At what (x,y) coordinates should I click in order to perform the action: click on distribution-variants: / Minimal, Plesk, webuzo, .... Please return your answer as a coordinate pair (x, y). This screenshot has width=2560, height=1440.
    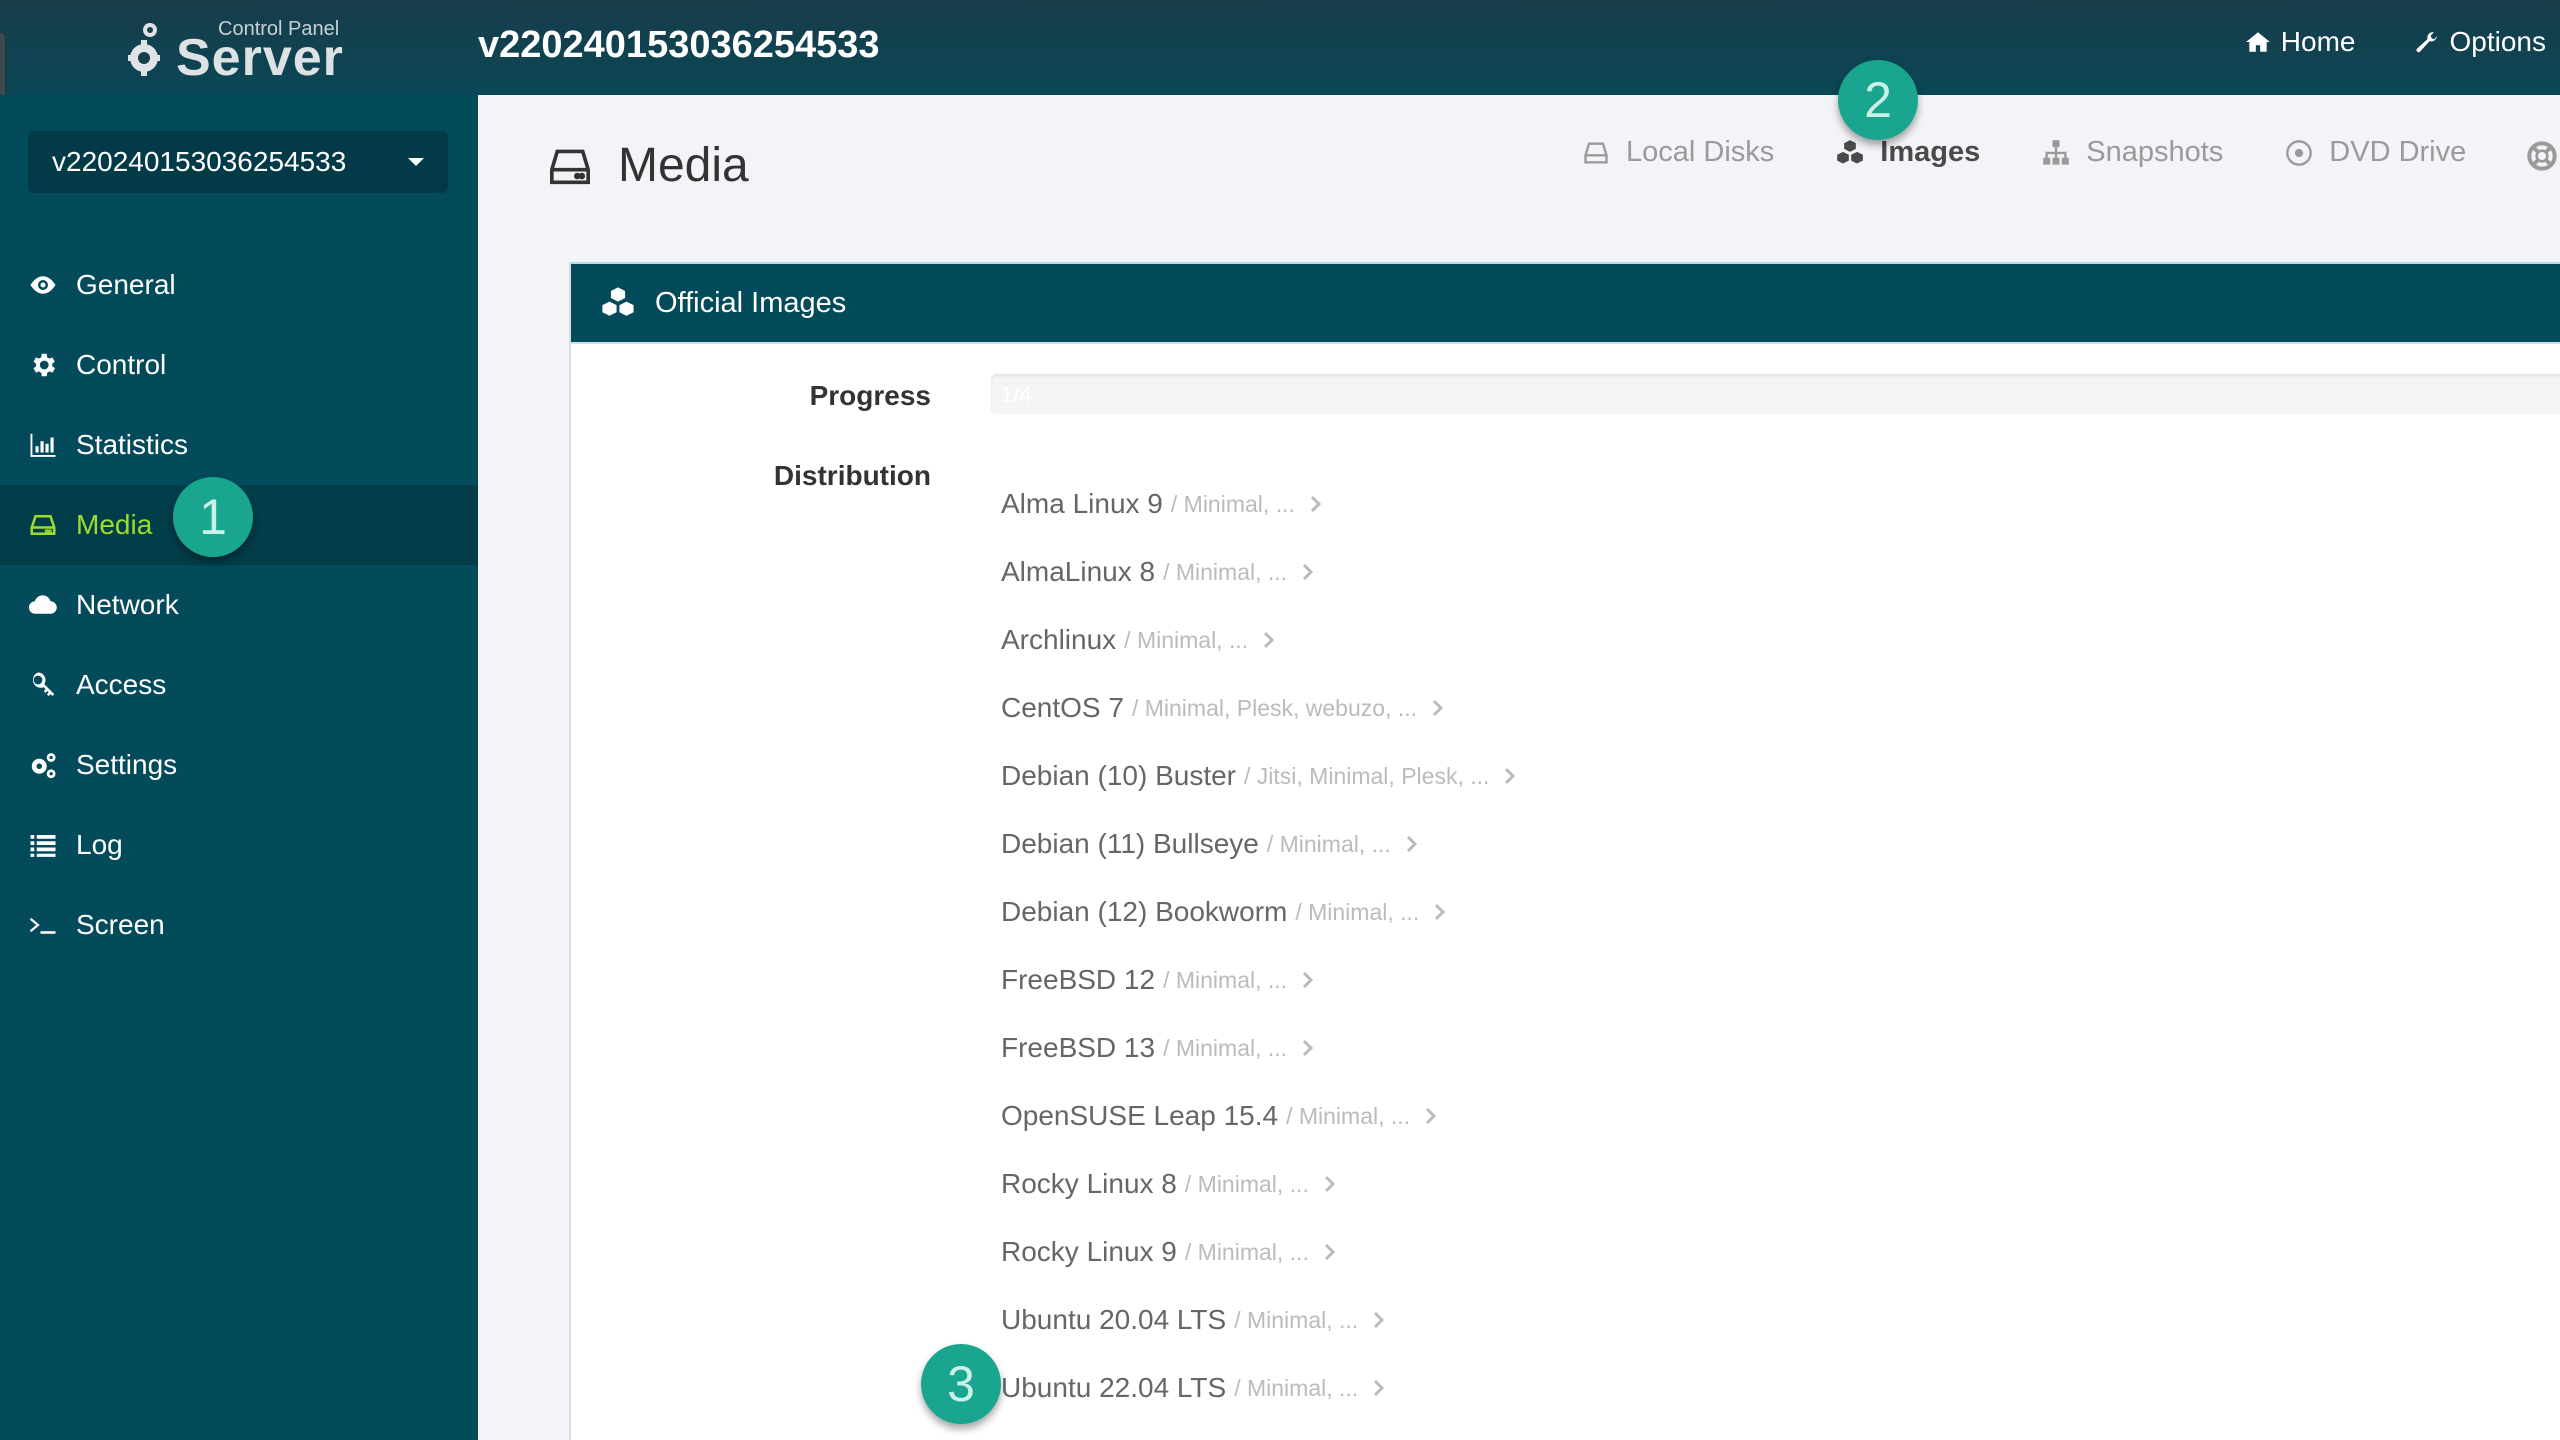
    Looking at the image, I should click on (1274, 707).